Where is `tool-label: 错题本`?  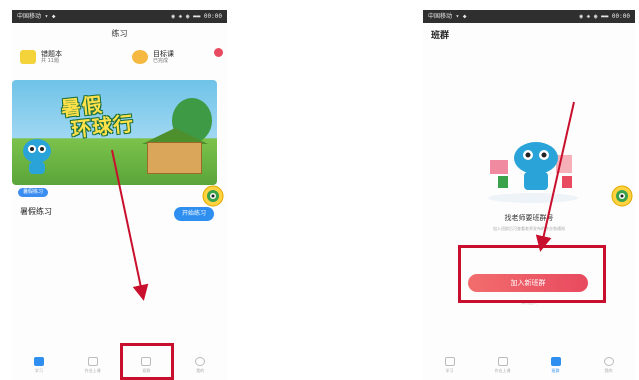 tool-label: 错题本 is located at coordinates (51, 54).